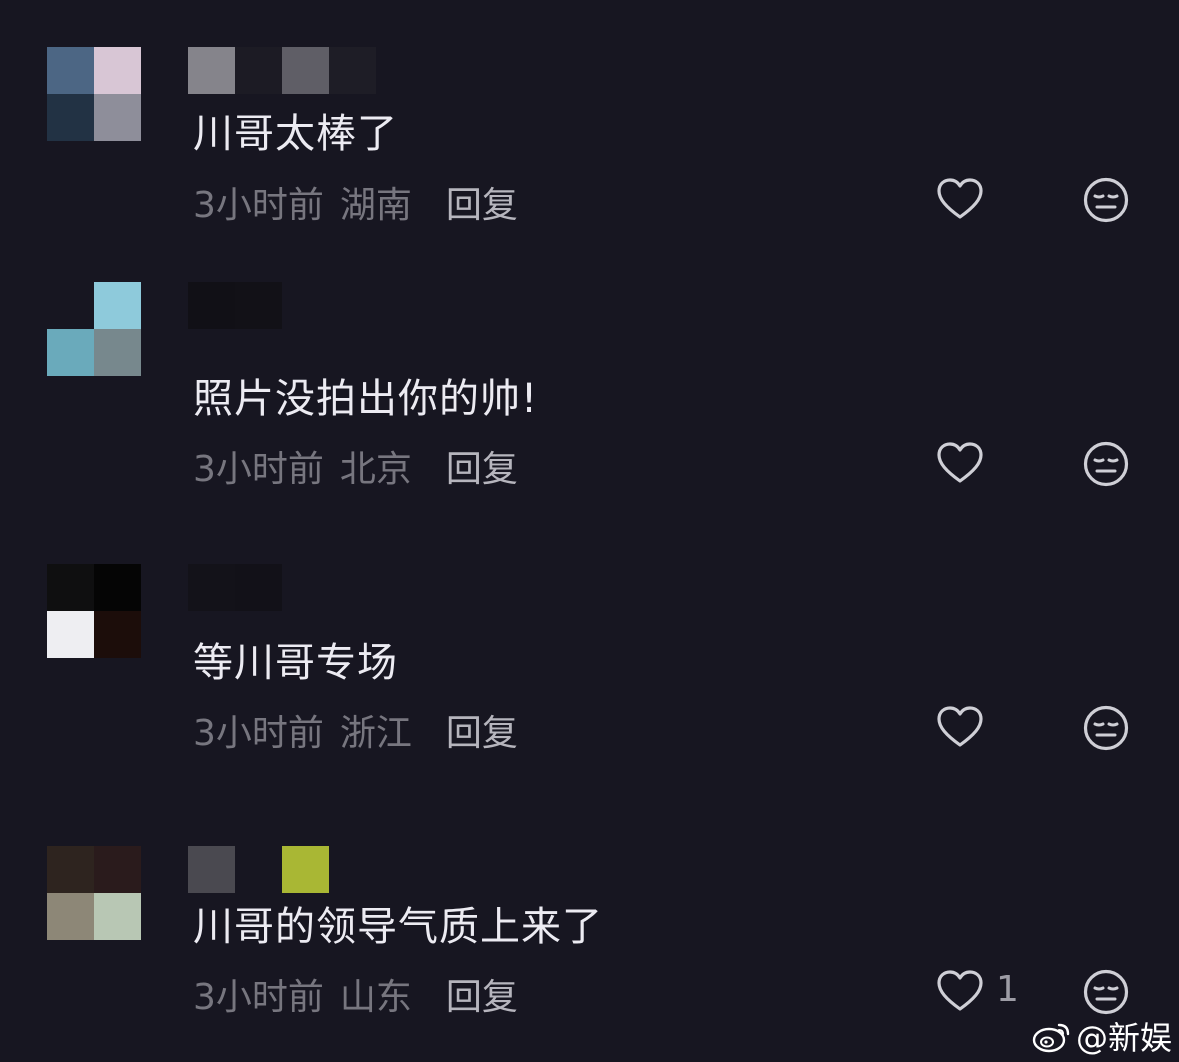 The width and height of the screenshot is (1179, 1062). I want to click on comment-location: 北京, so click(375, 469).